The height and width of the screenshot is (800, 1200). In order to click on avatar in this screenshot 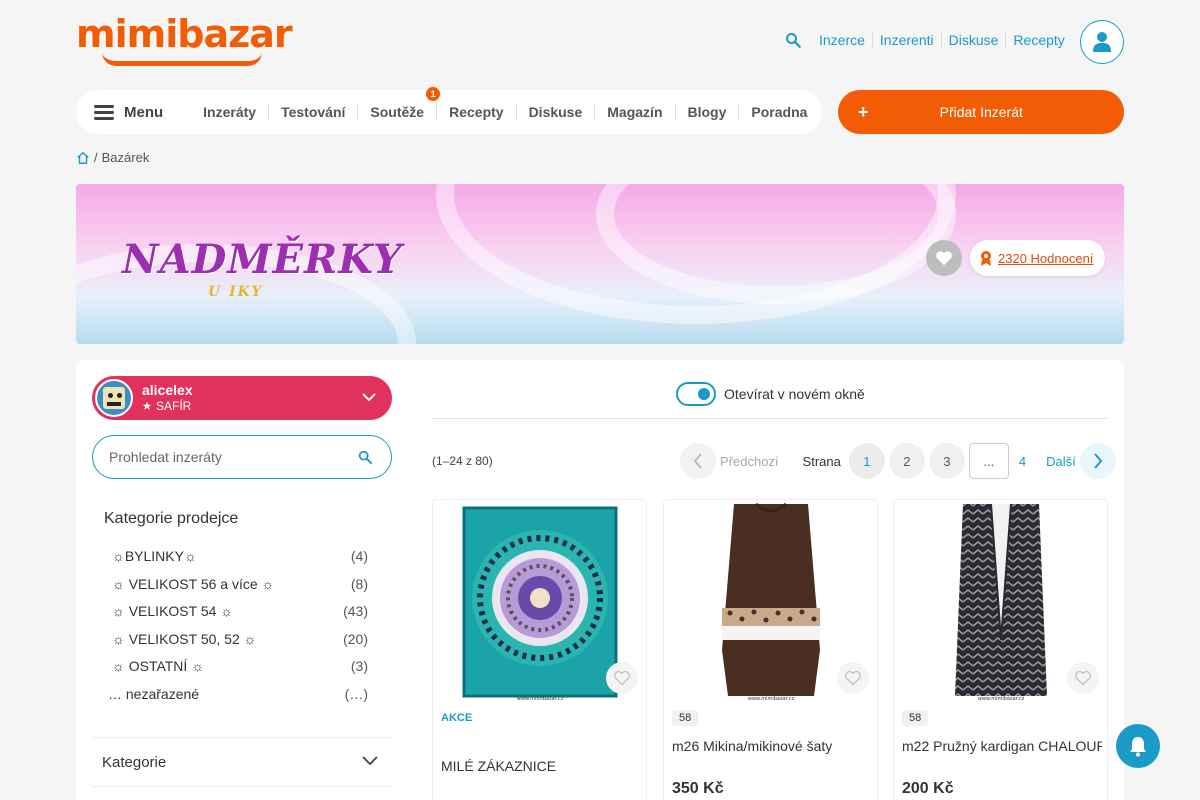, I will do `click(114, 398)`.